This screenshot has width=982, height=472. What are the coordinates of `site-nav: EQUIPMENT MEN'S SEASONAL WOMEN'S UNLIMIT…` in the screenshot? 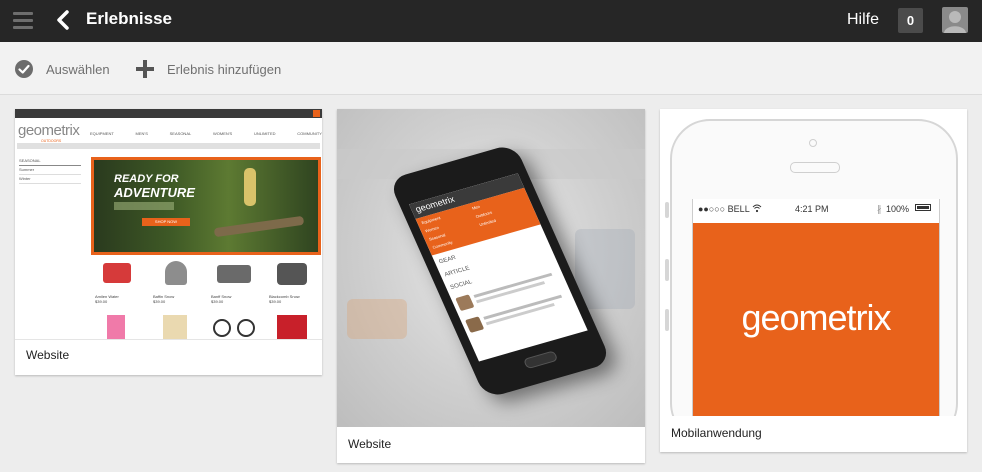 It's located at (206, 133).